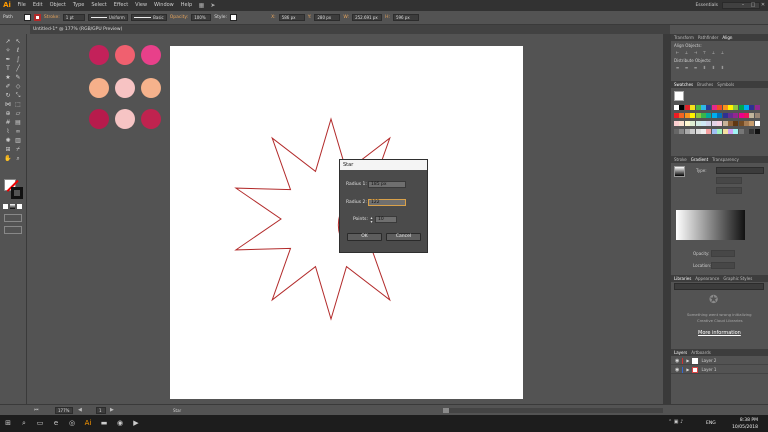 The height and width of the screenshot is (432, 768). I want to click on width-tool-icon: ⋈, so click(8, 104).